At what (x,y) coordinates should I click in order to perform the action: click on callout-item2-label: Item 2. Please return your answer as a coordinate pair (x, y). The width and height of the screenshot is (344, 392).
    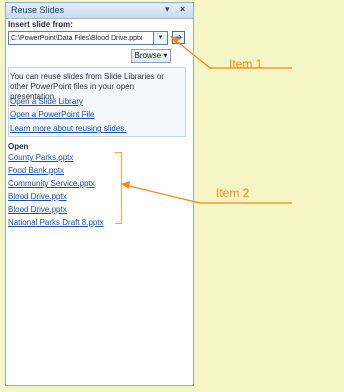
    Looking at the image, I should click on (233, 193).